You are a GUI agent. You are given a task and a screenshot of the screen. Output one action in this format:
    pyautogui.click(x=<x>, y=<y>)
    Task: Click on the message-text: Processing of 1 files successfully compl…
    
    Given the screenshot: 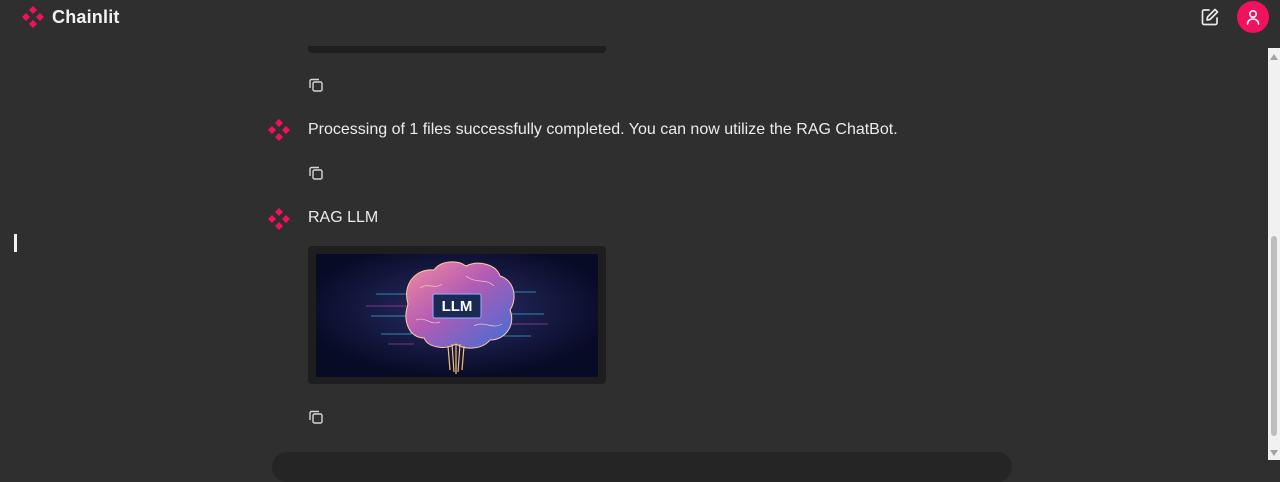 What is the action you would take?
    pyautogui.click(x=603, y=129)
    